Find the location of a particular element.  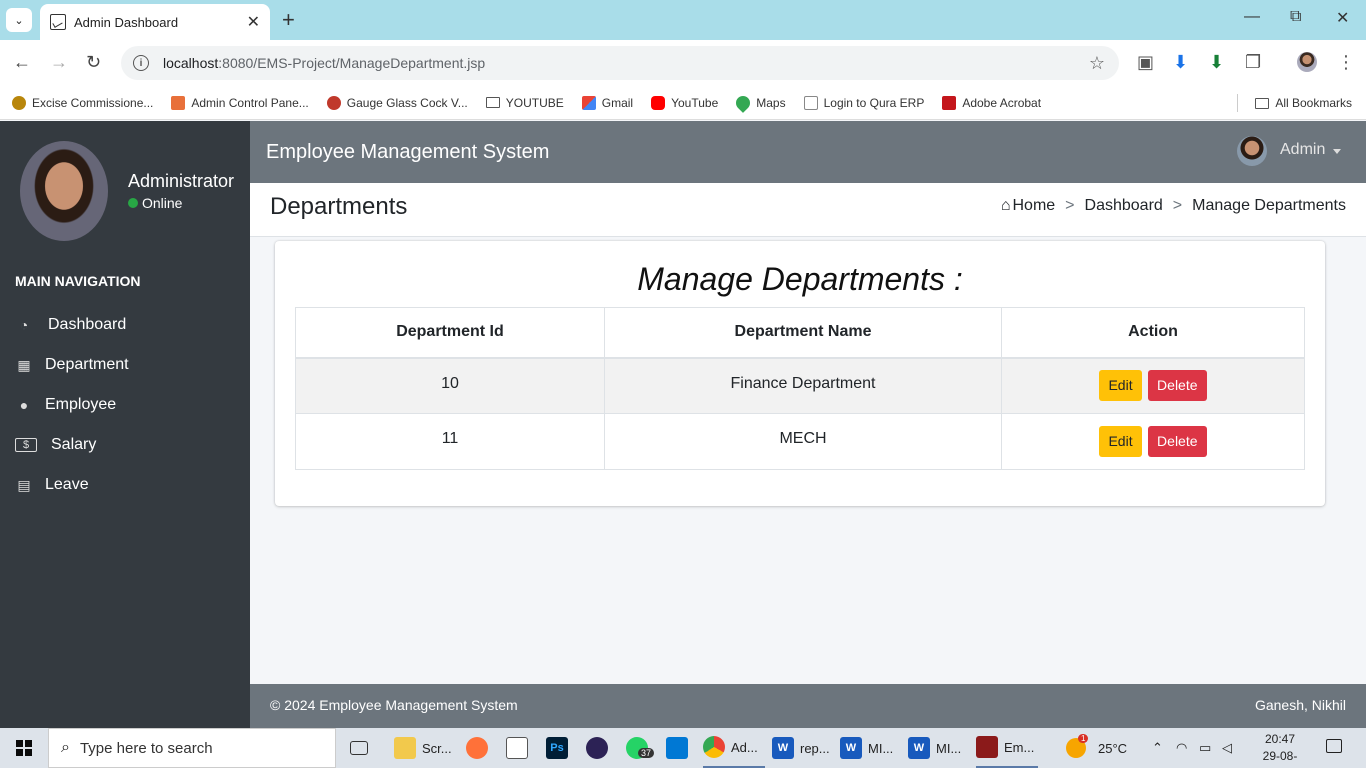

avatar is located at coordinates (64, 191).